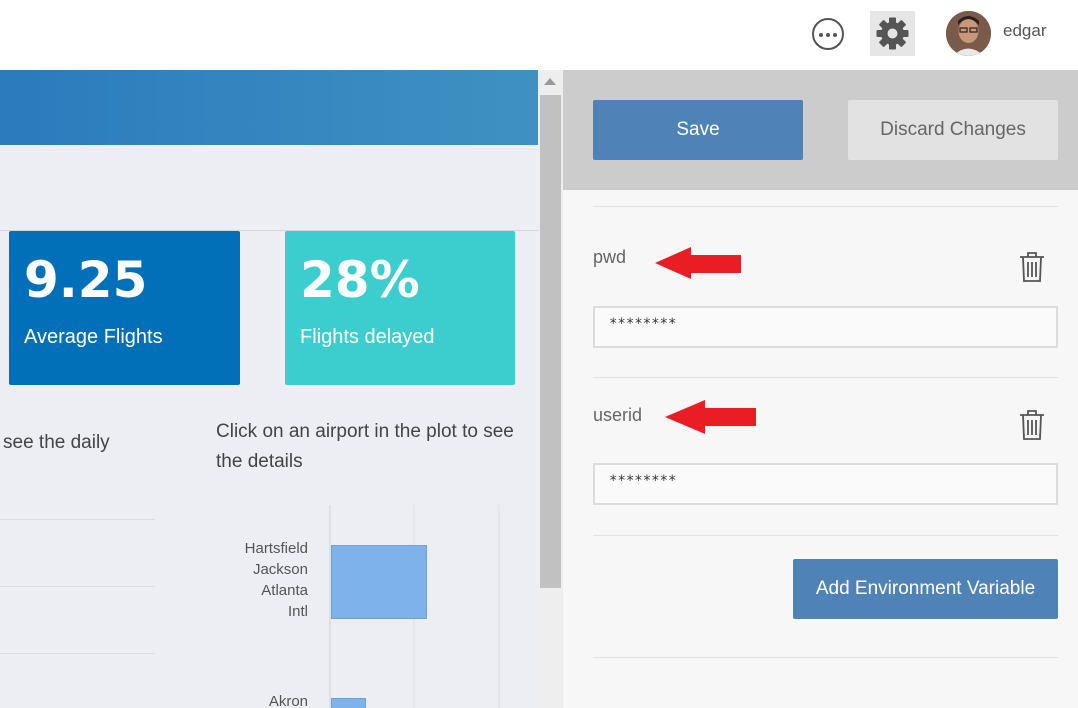 Image resolution: width=1078 pixels, height=708 pixels. Describe the element at coordinates (379, 582) in the screenshot. I see `bar-hartsfield` at that location.